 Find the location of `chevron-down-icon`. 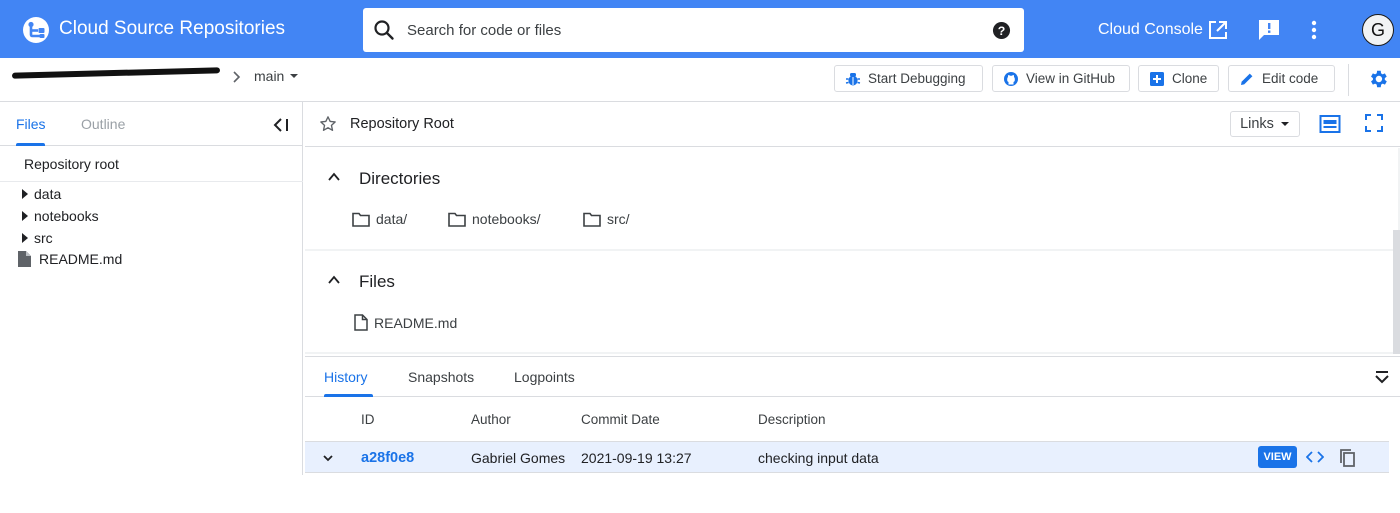

chevron-down-icon is located at coordinates (328, 458).